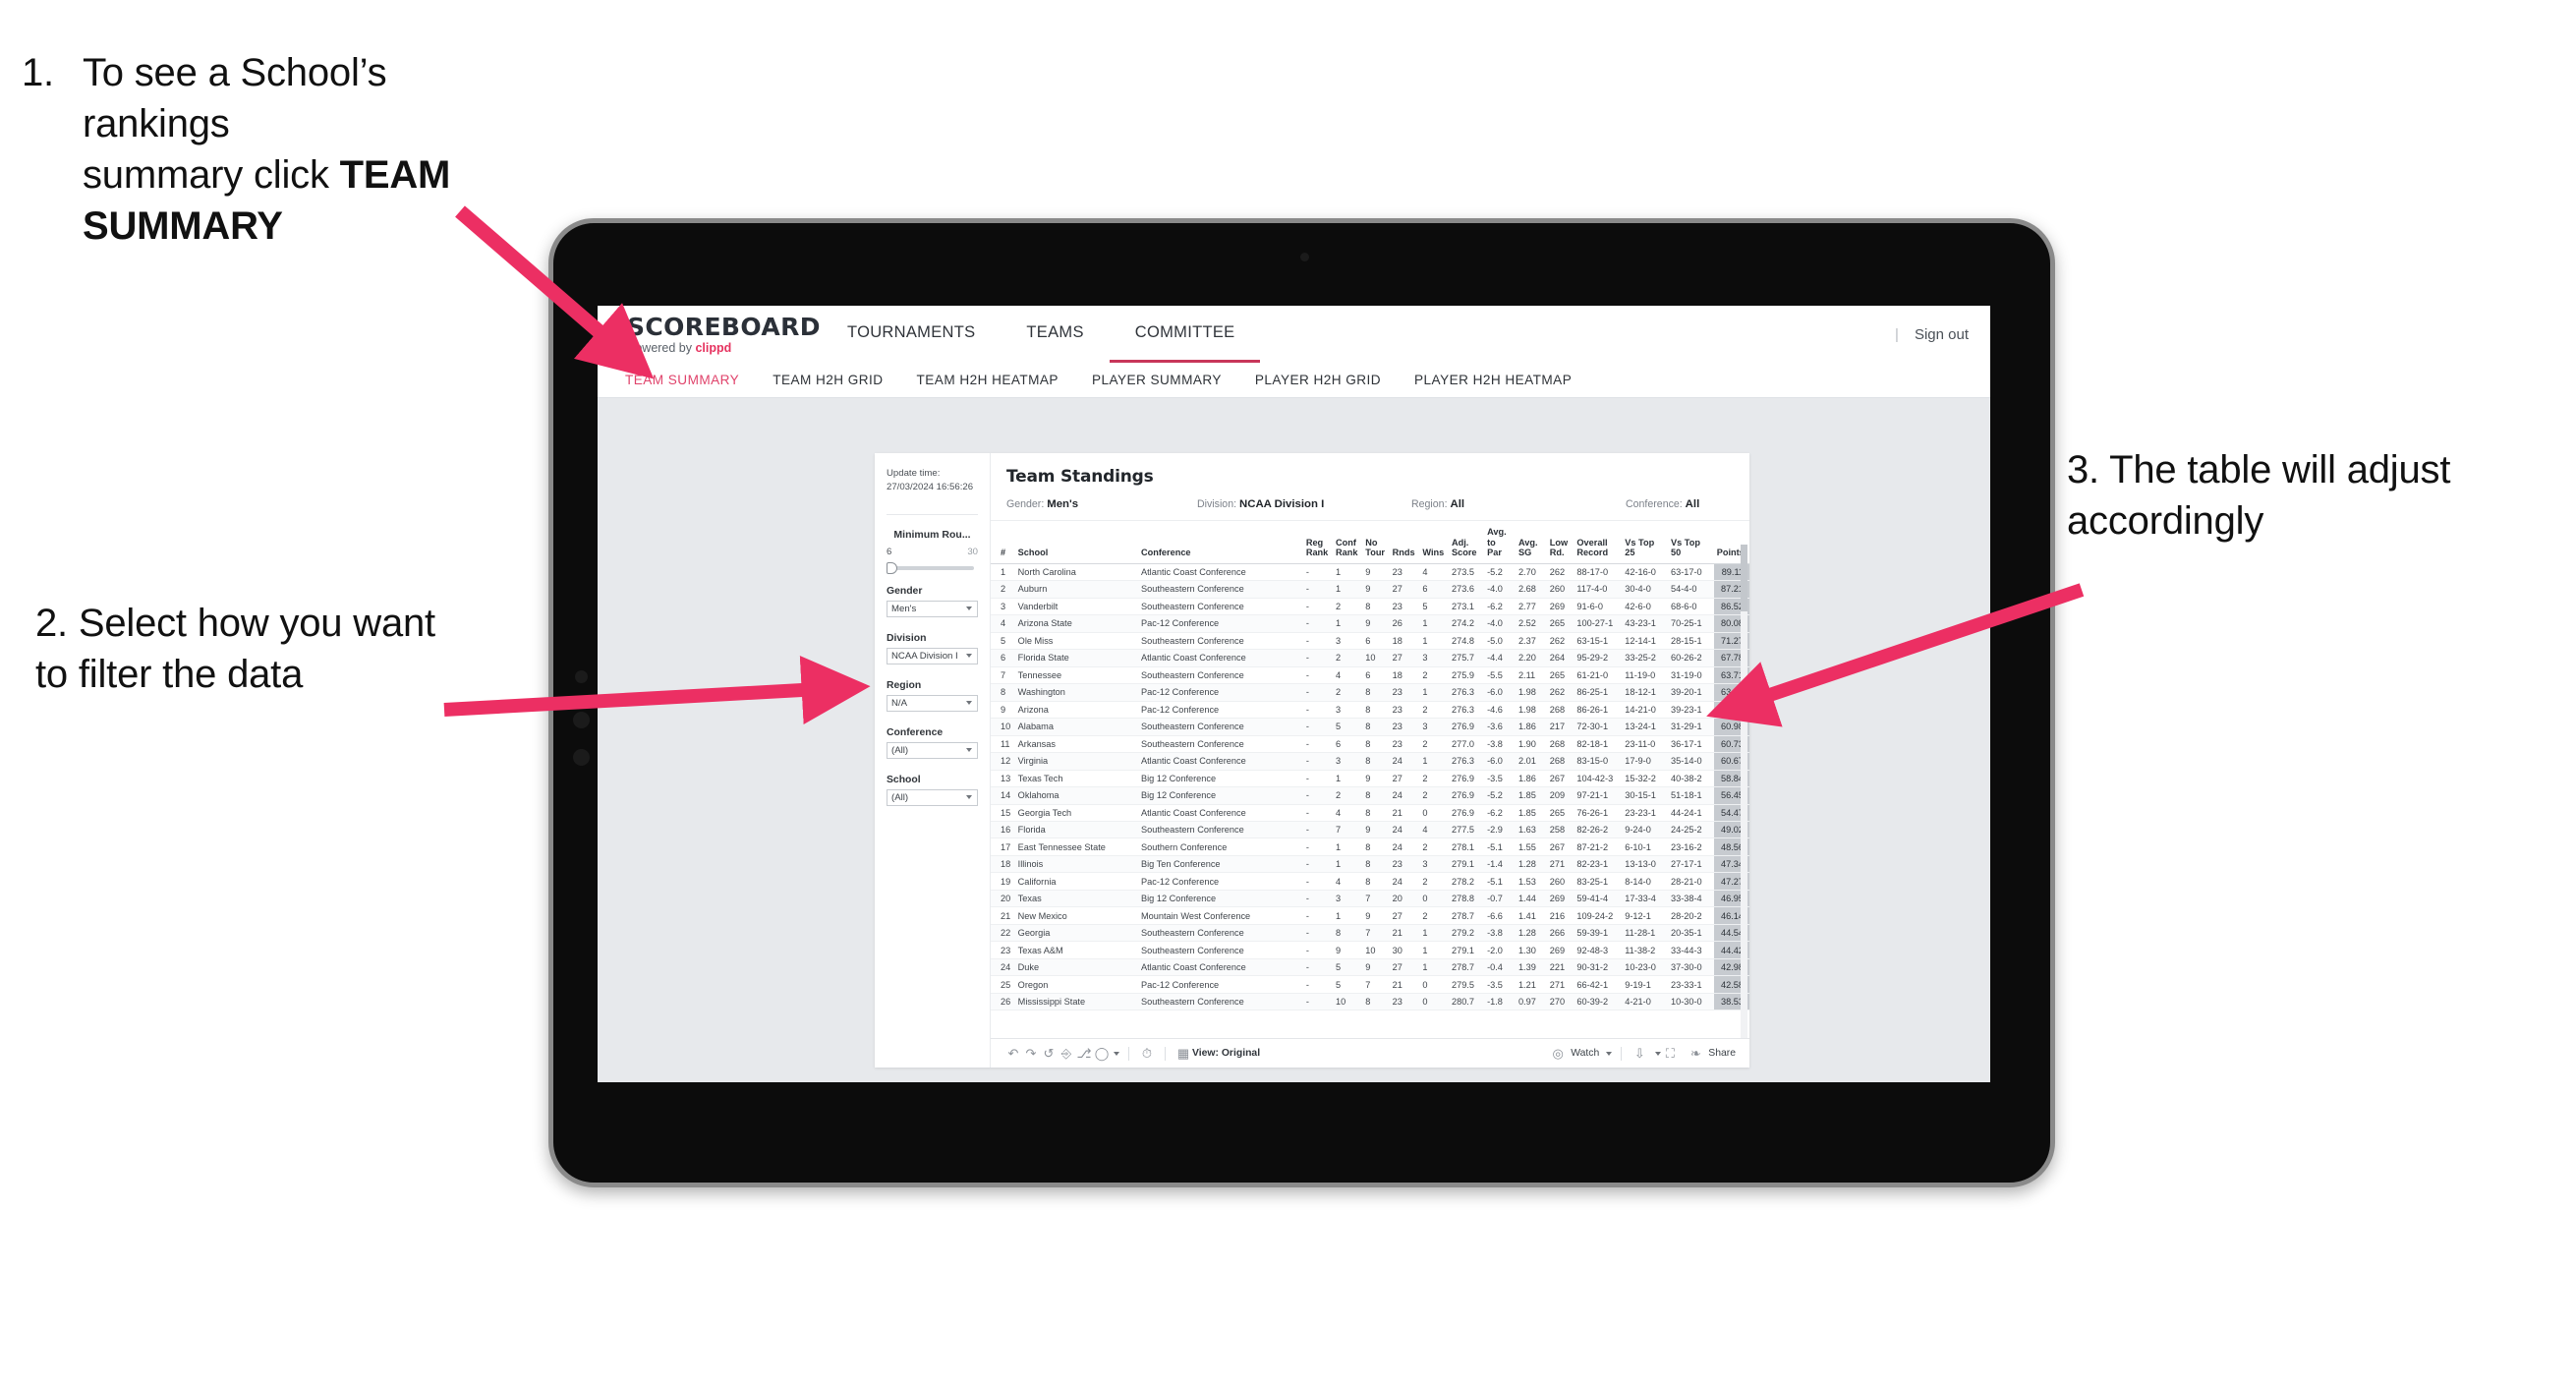 This screenshot has width=2576, height=1386. I want to click on undo-icon: ↶, so click(1013, 1054).